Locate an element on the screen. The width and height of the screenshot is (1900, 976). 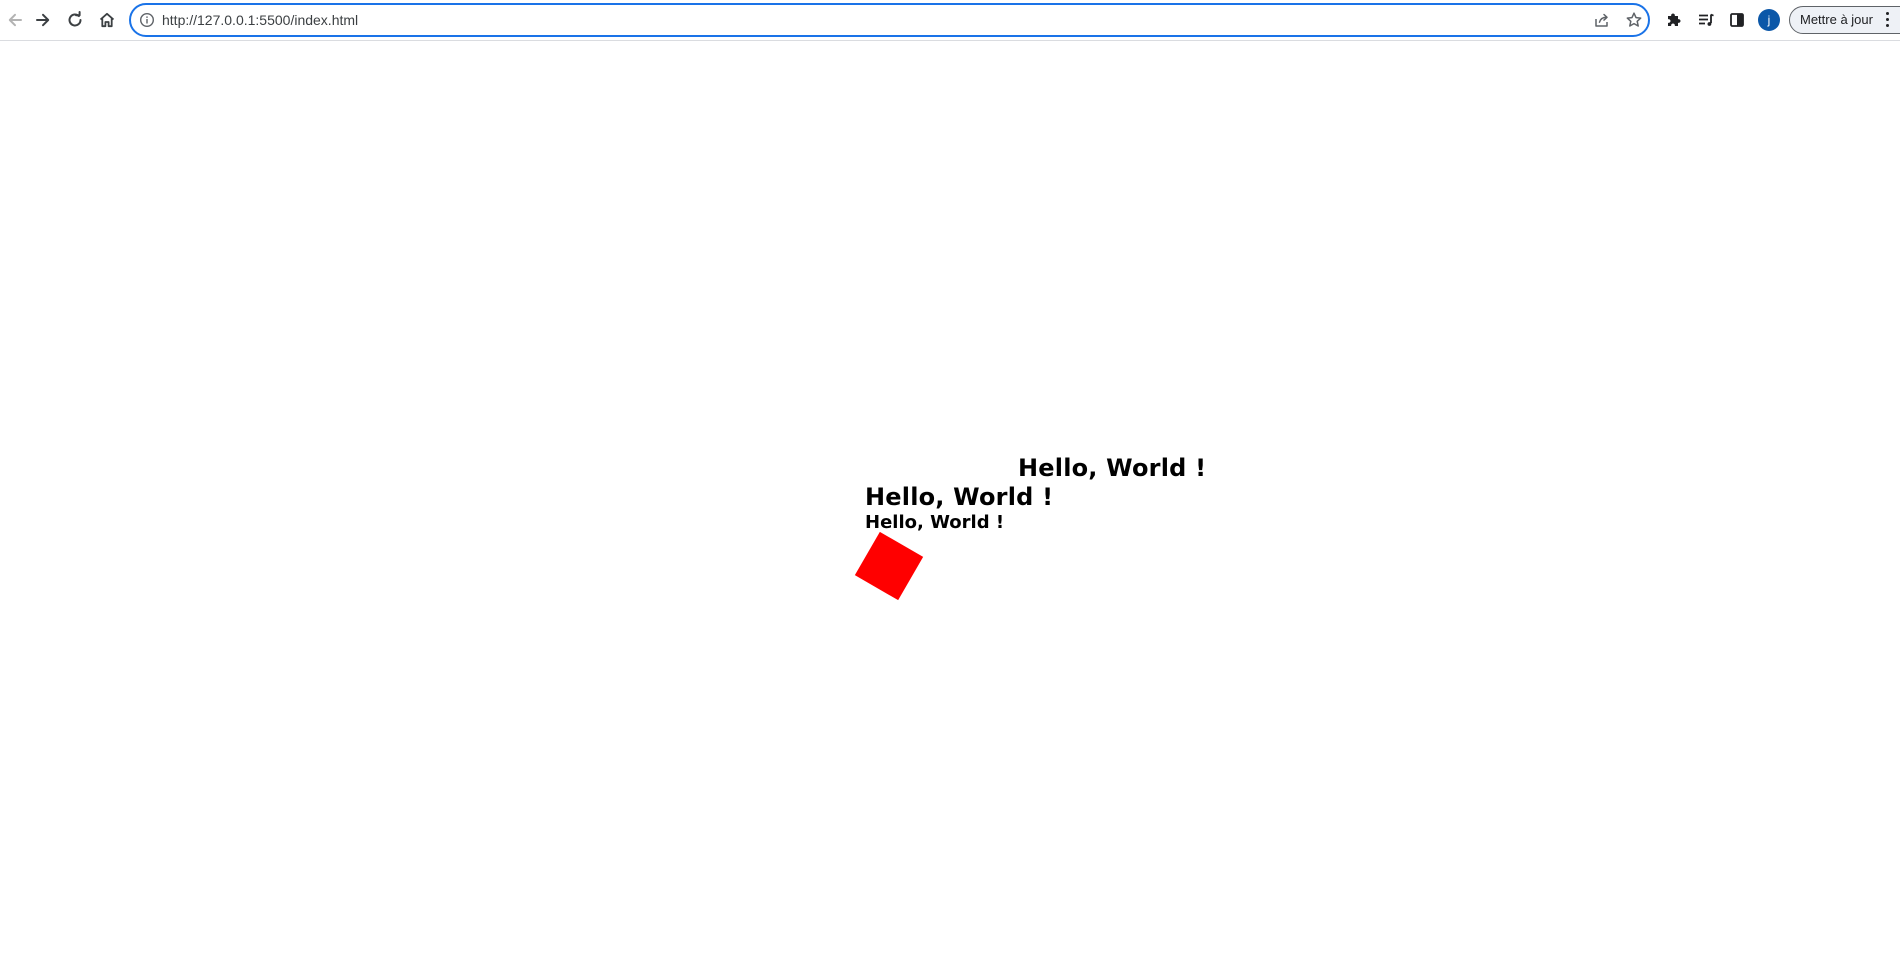
hello-heading-2: Hello, World ! is located at coordinates (959, 497).